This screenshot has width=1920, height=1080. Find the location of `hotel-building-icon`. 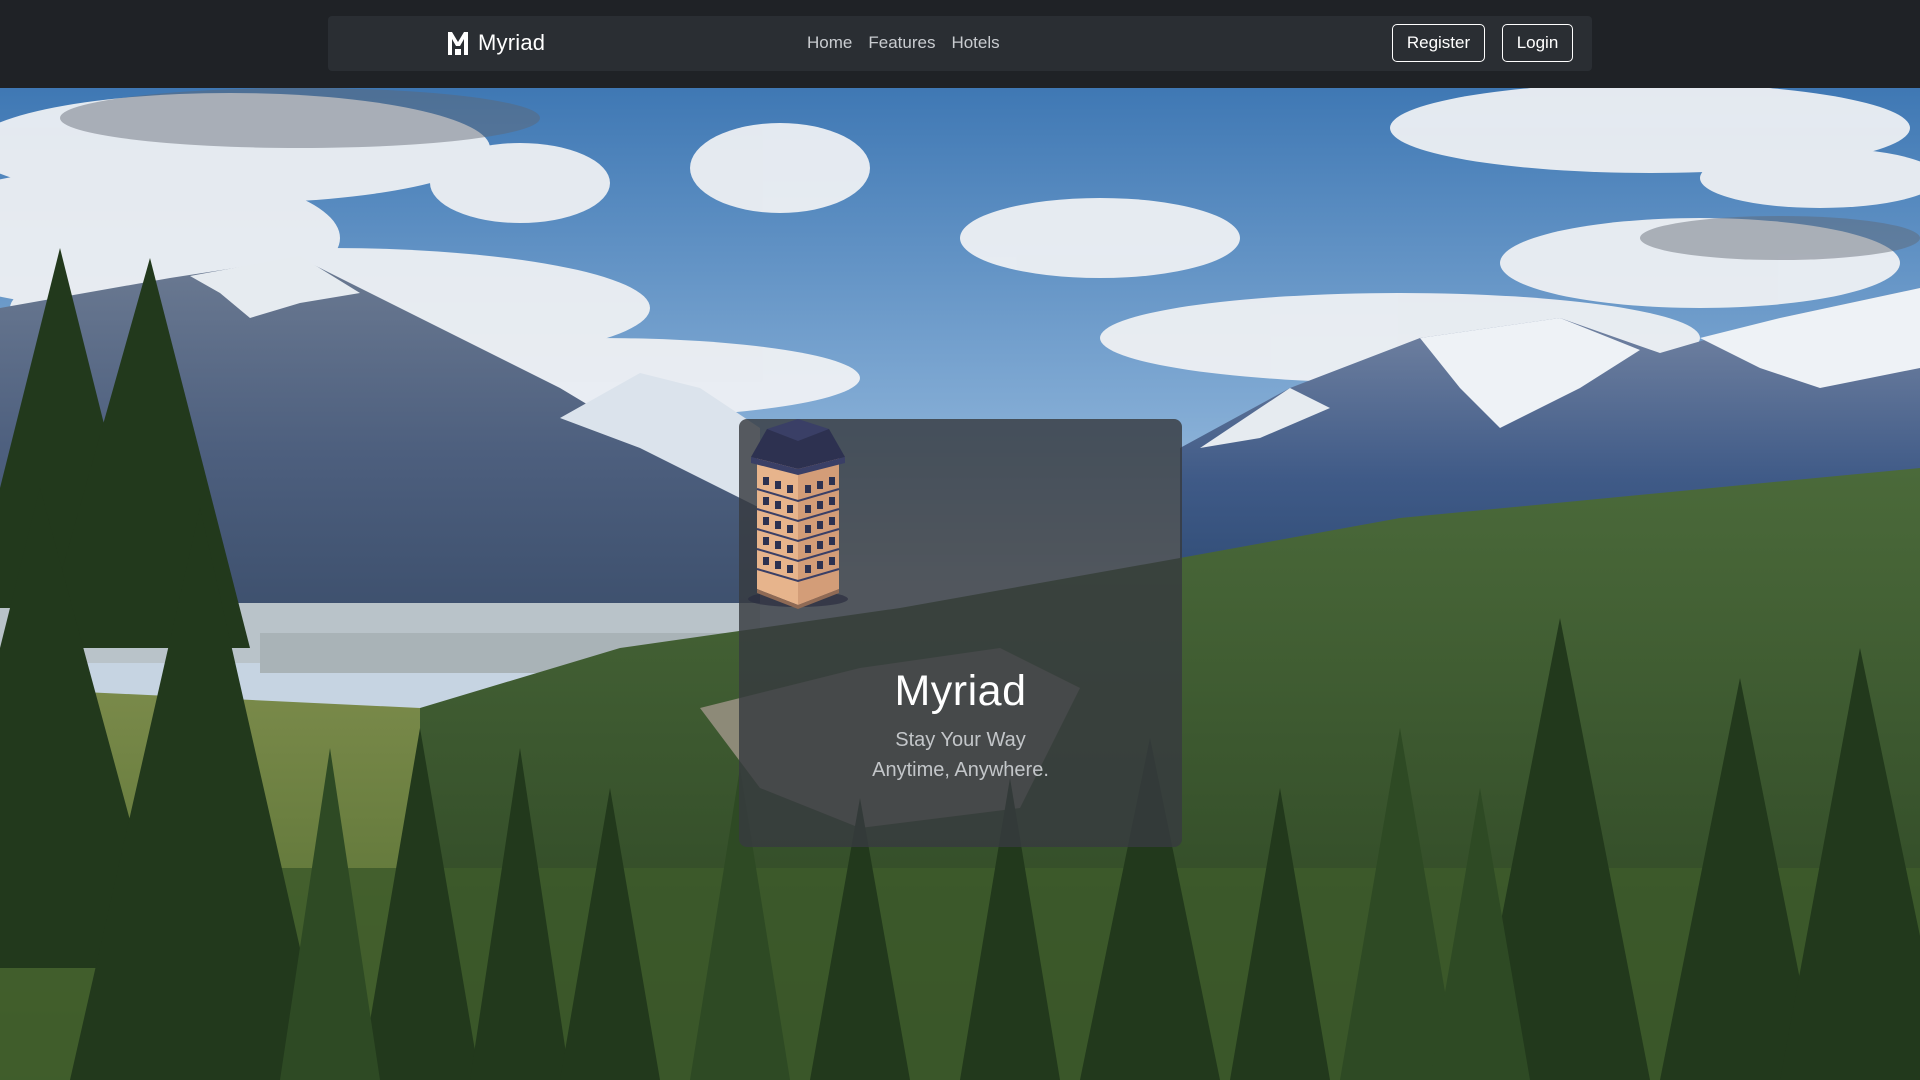

hotel-building-icon is located at coordinates (798, 514).